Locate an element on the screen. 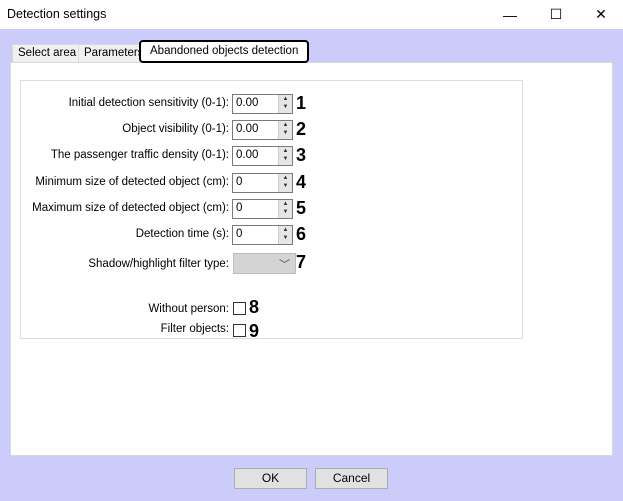  field-label: Detection time (s): is located at coordinates (182, 234).